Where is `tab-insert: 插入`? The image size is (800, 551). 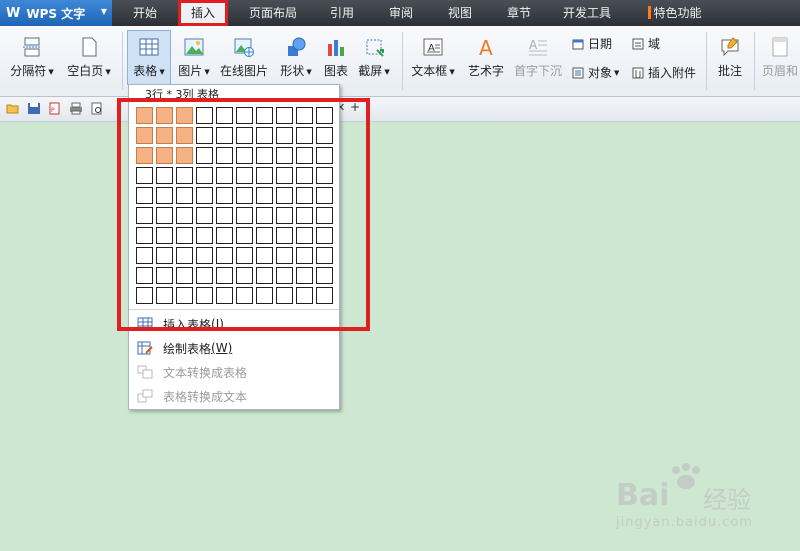
tab-insert: 插入 is located at coordinates (203, 13).